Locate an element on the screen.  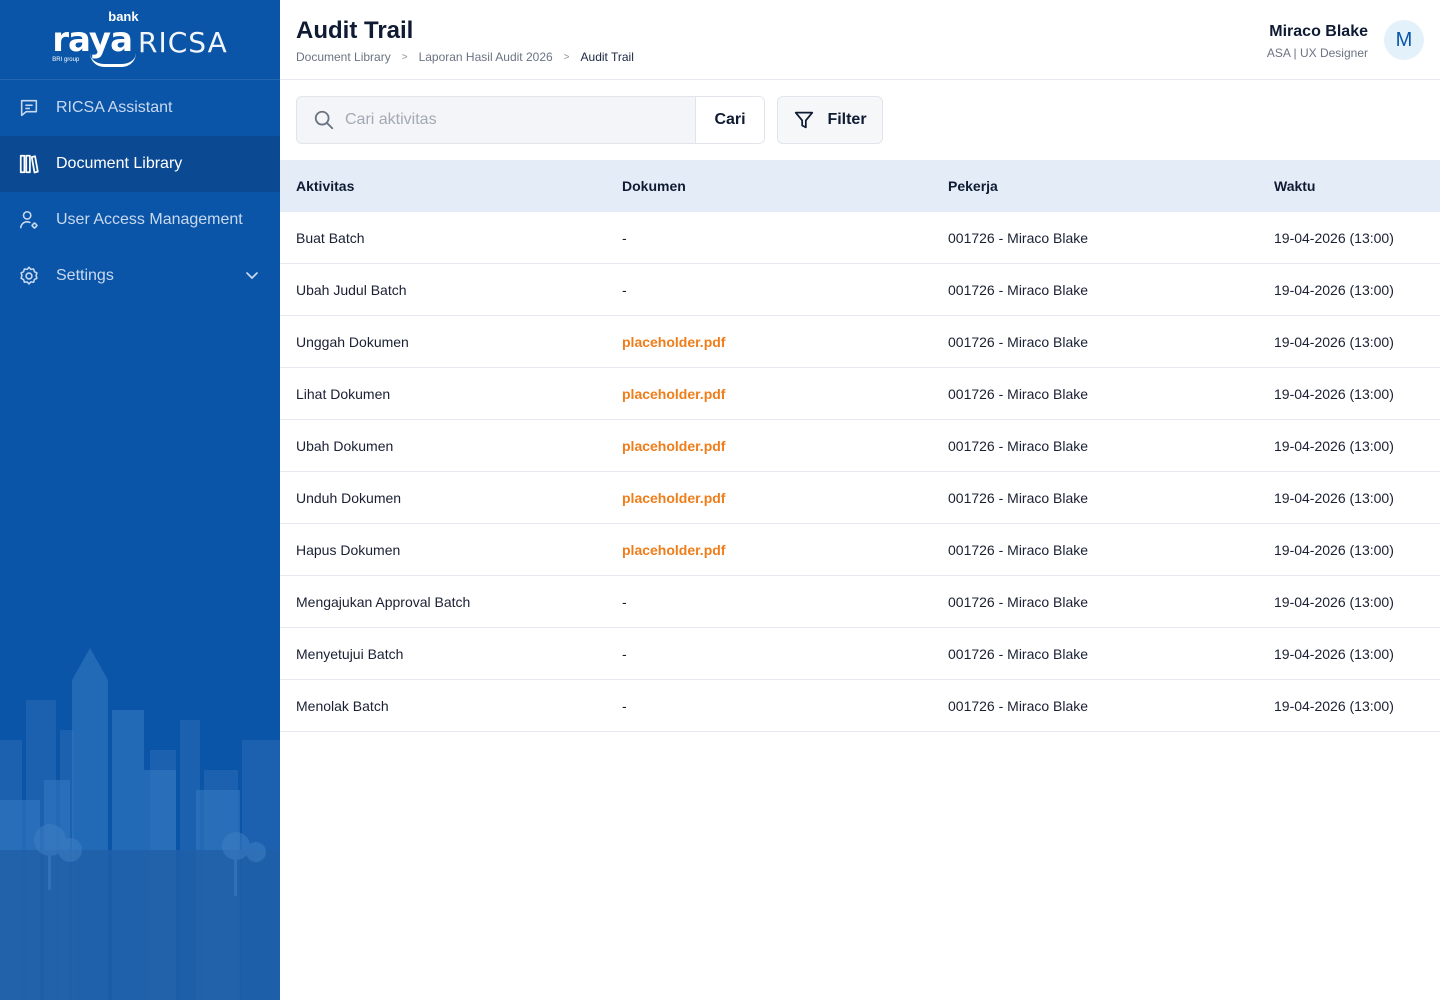
page-title: Audit Trail is located at coordinates (355, 30).